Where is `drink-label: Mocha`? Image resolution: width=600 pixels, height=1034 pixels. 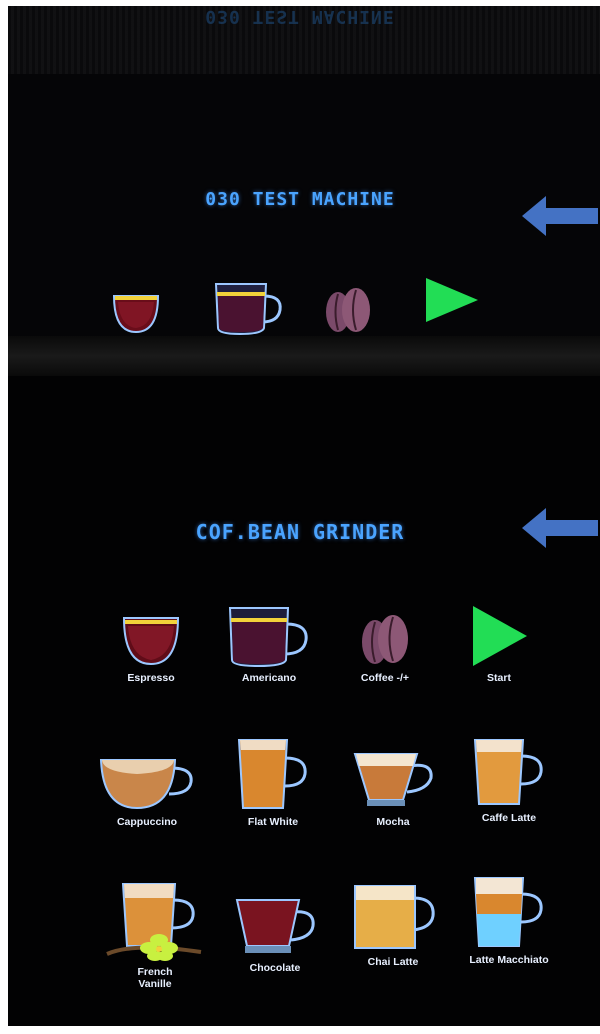
drink-label: Mocha is located at coordinates (393, 822).